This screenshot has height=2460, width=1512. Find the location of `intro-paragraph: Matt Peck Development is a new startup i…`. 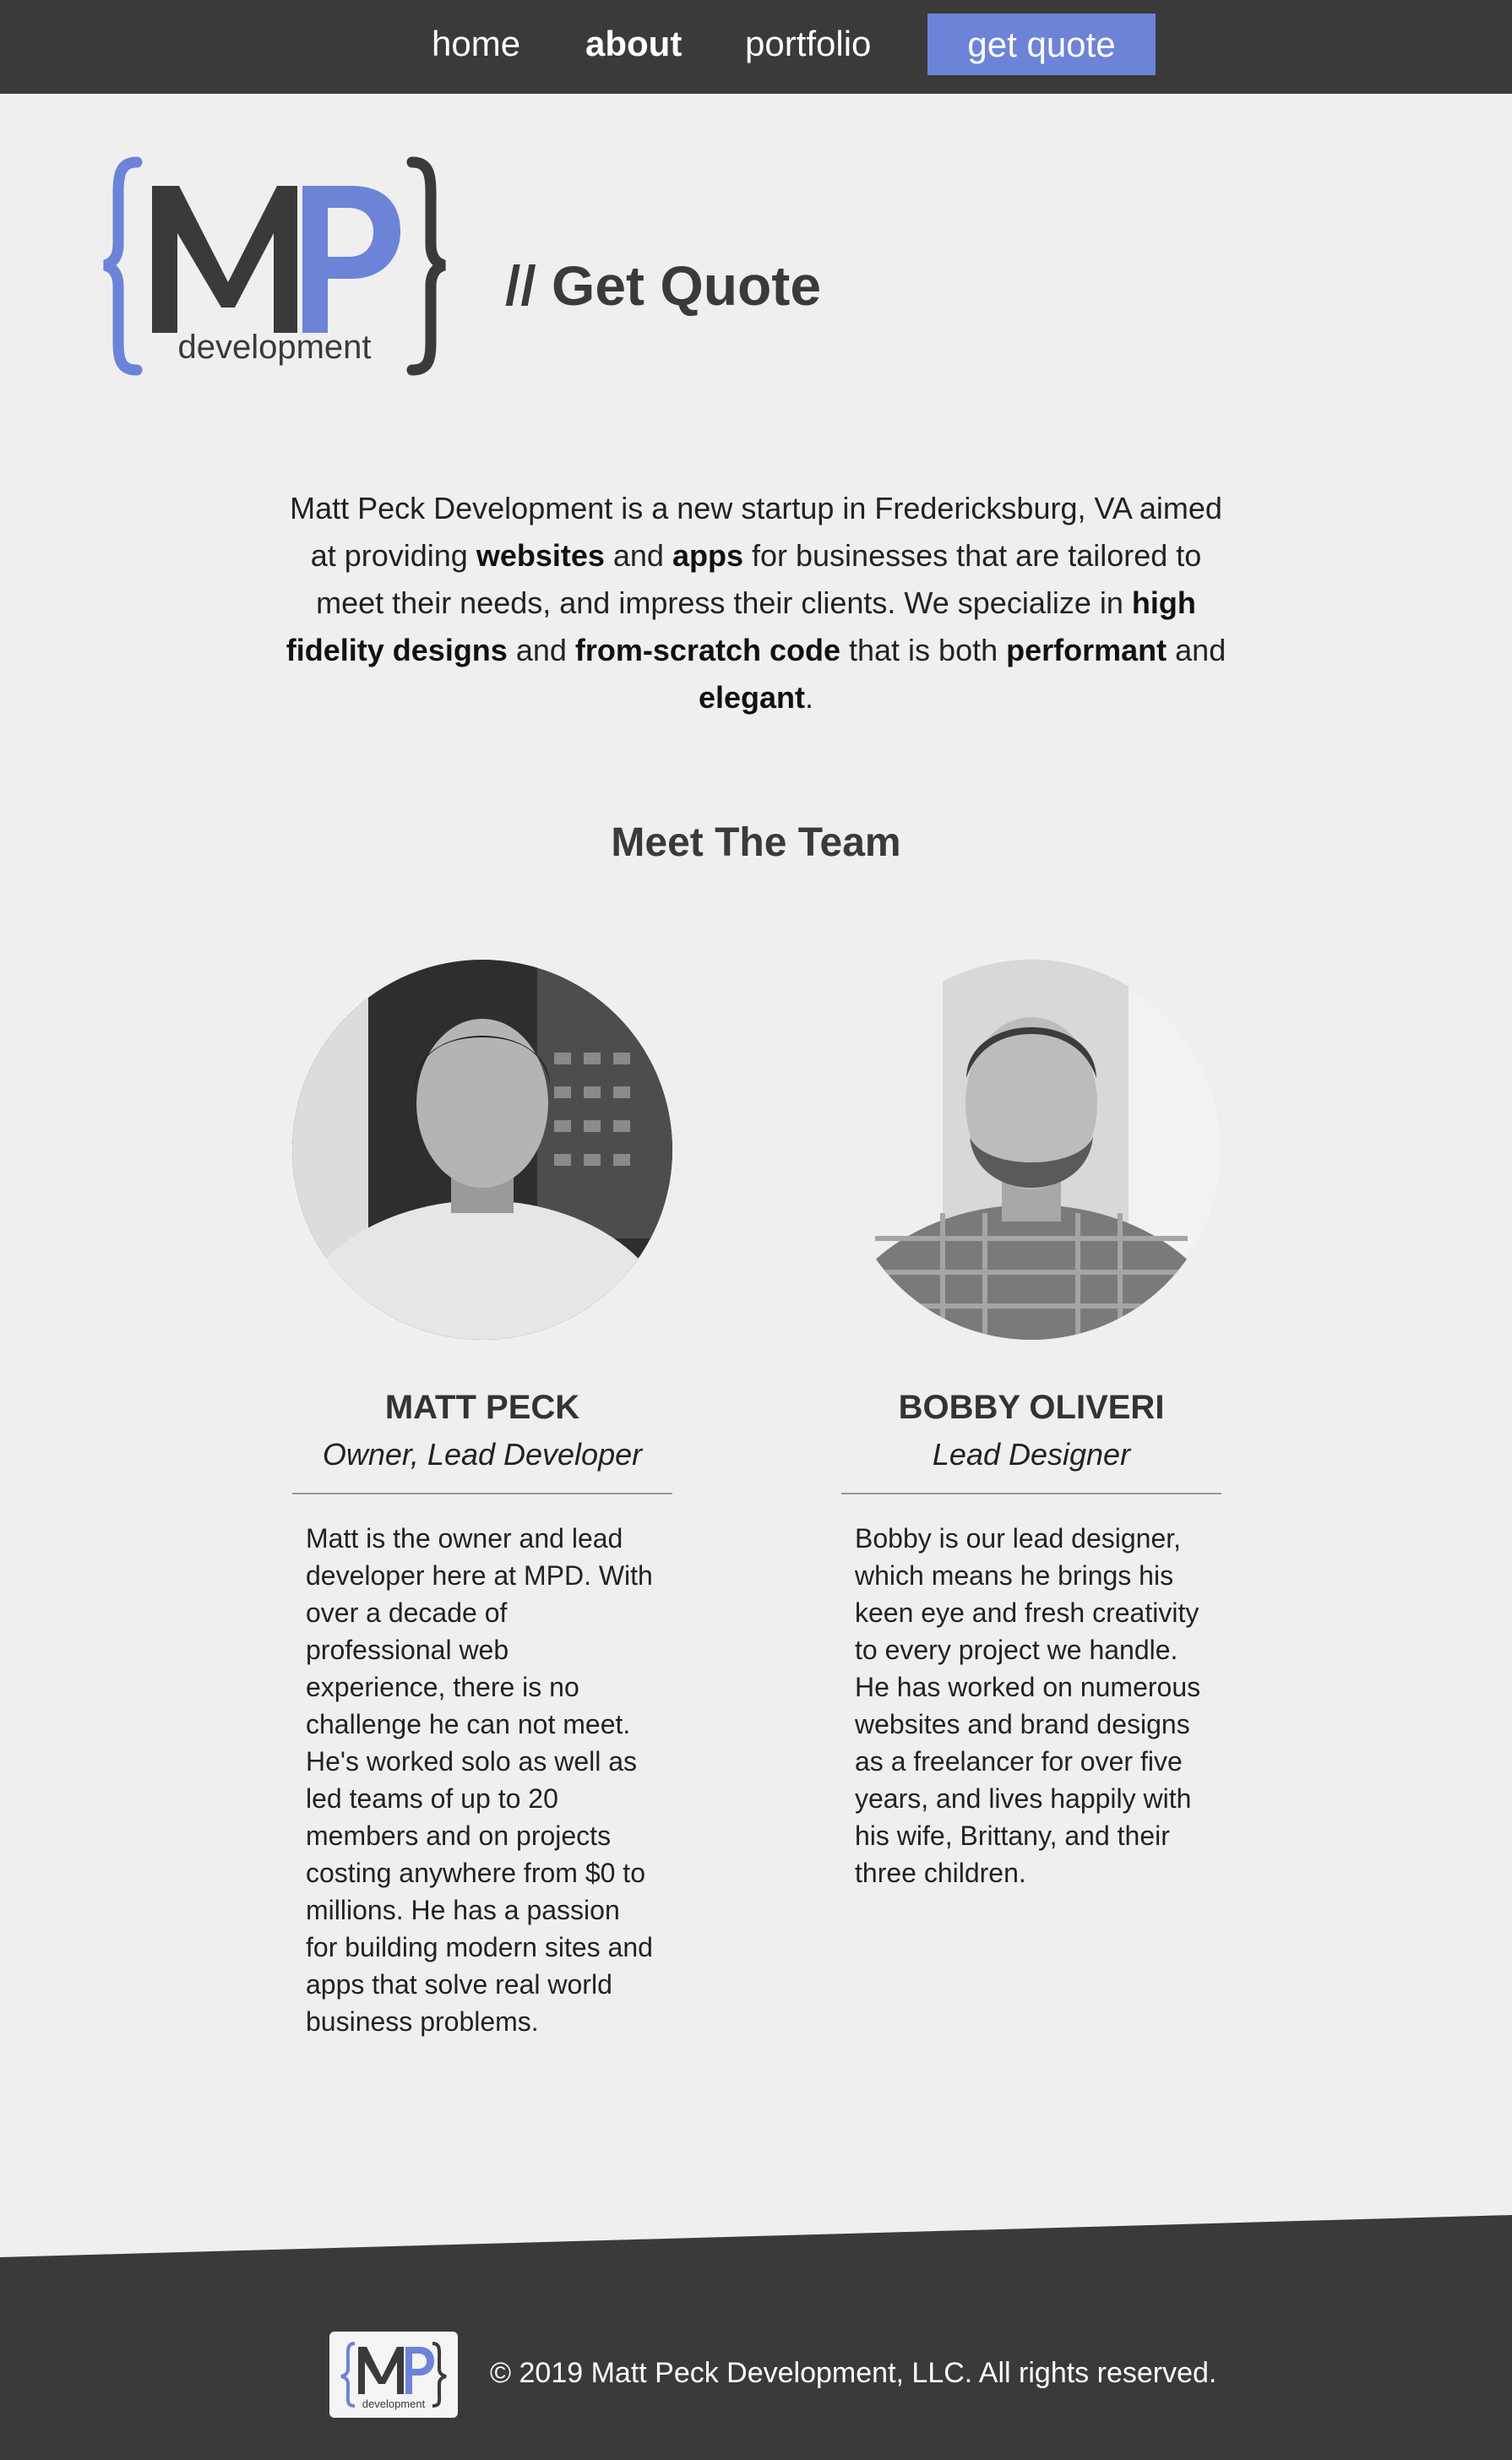

intro-paragraph: Matt Peck Development is a new startup i… is located at coordinates (756, 603).